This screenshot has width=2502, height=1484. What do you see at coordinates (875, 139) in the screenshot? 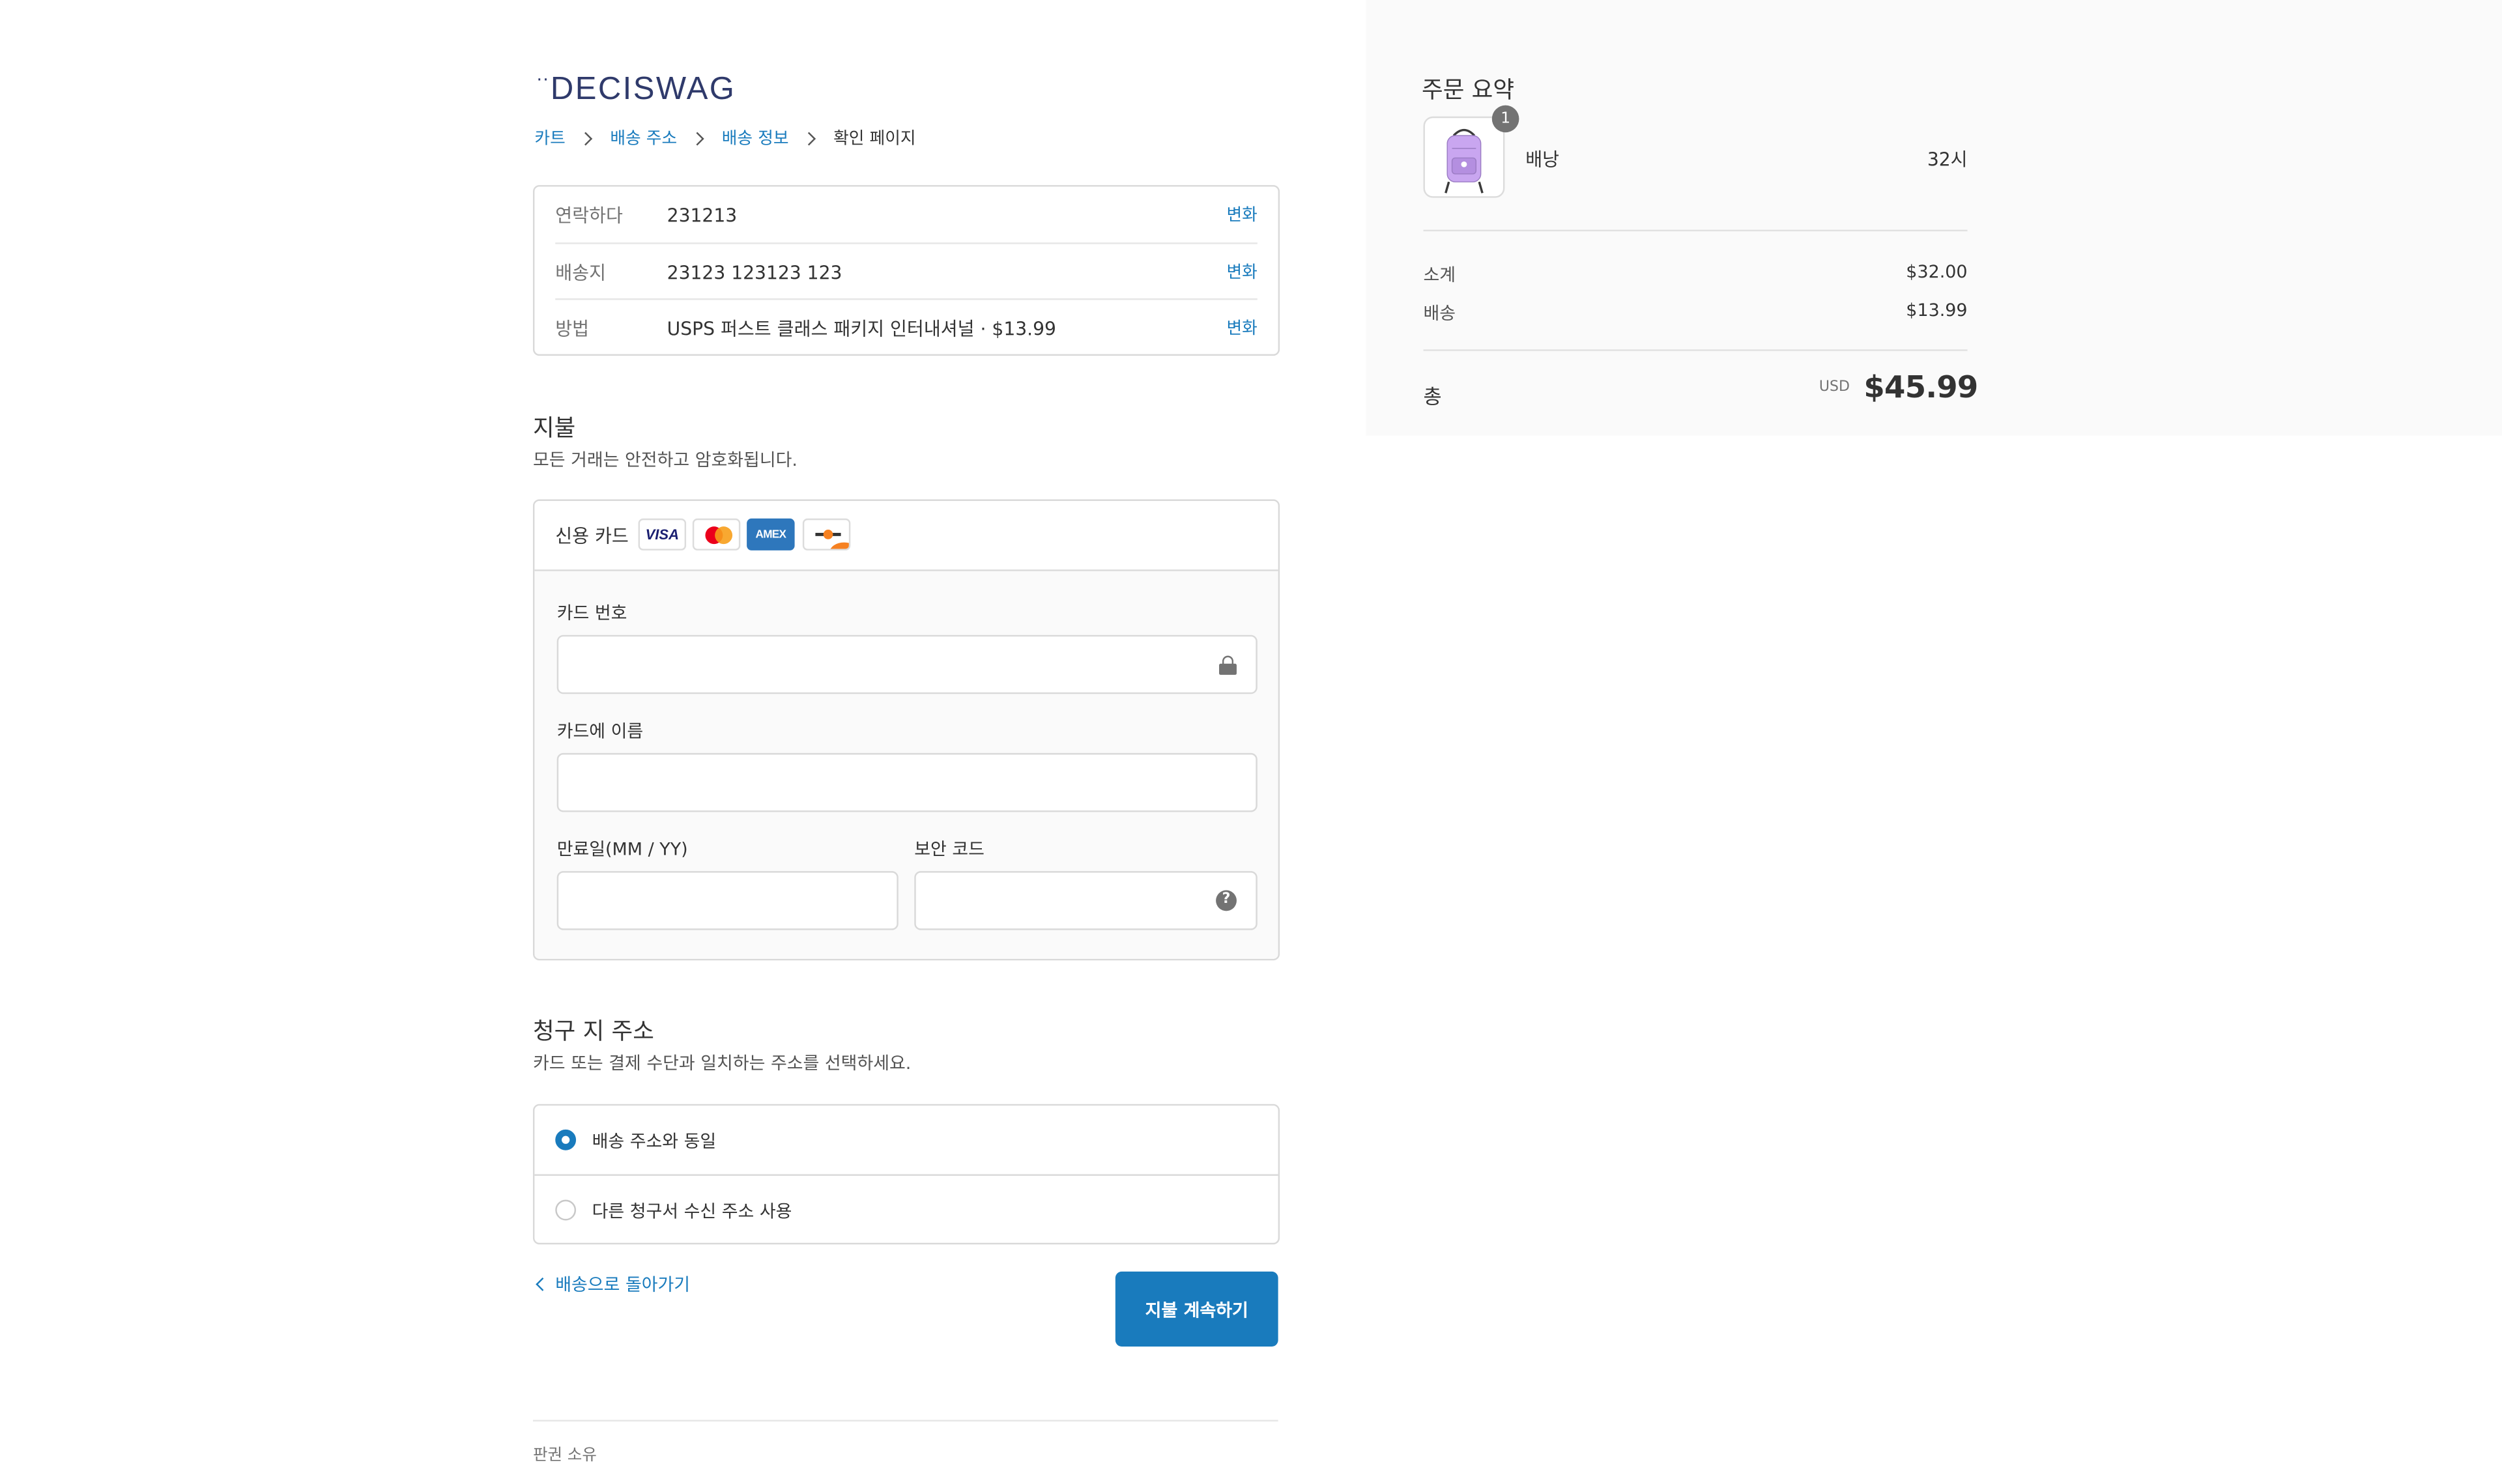
I see `breadcrumb-confirmation: 확인 페이지` at bounding box center [875, 139].